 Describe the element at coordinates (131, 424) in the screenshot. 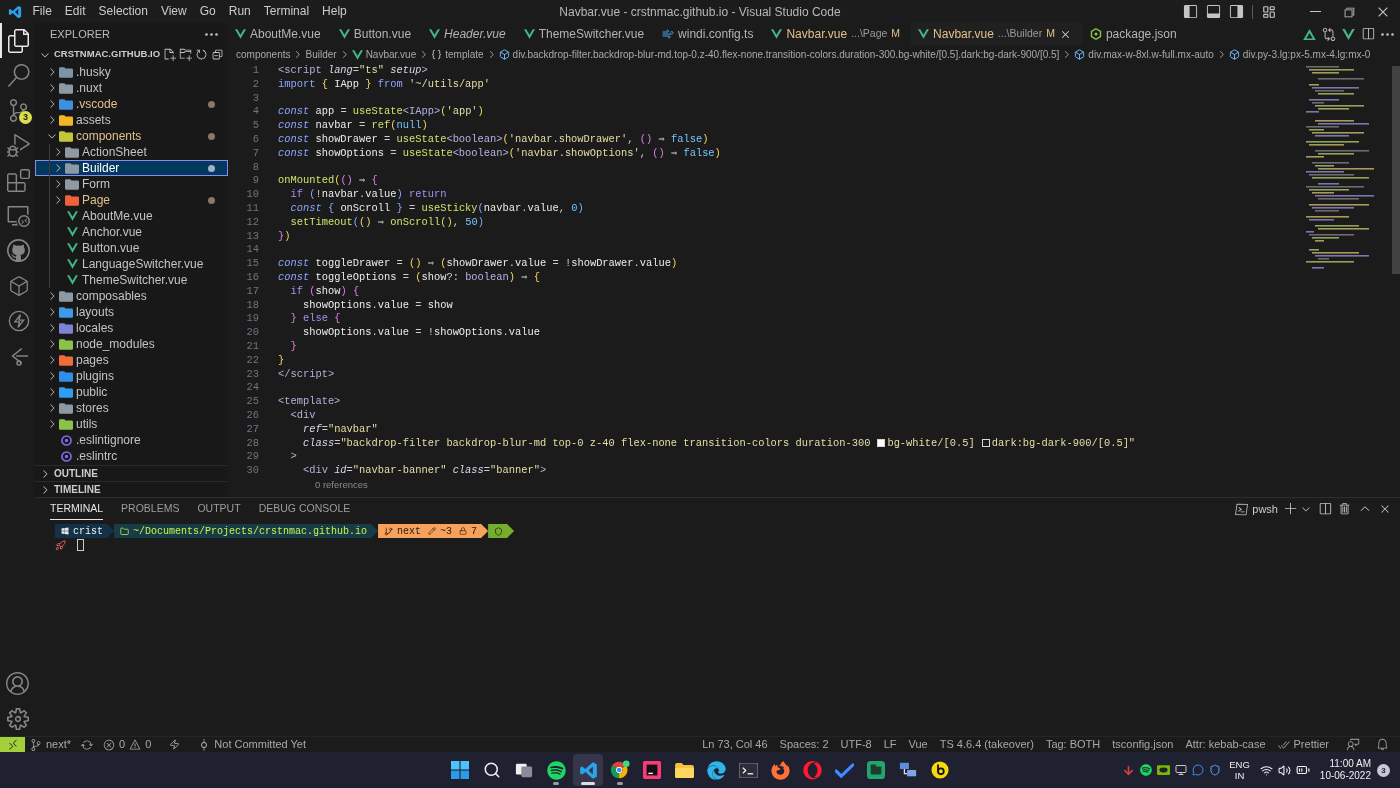

I see `tree-item: utils` at that location.